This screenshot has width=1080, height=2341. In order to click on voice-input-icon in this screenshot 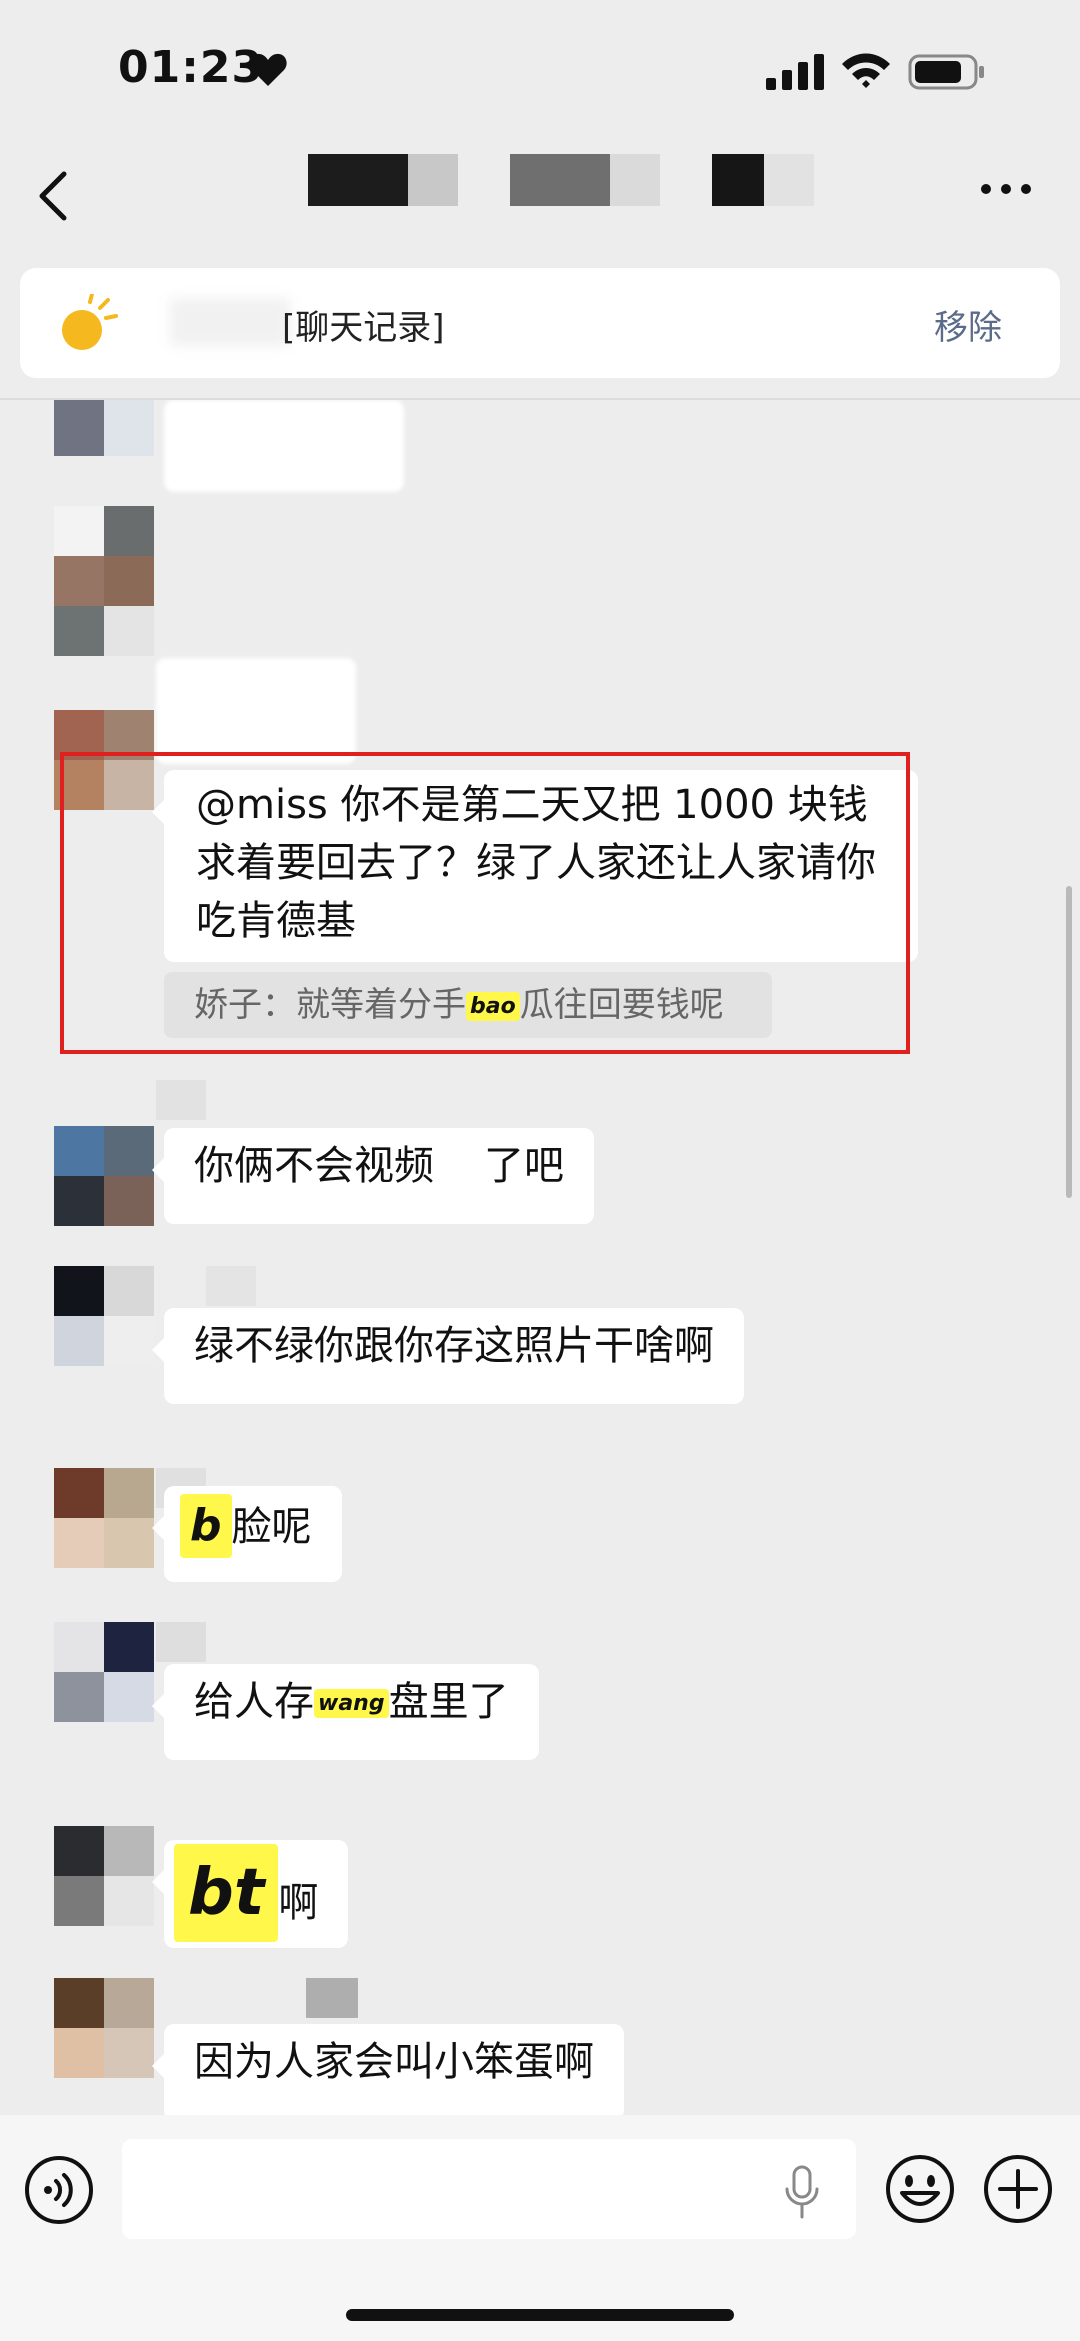, I will do `click(59, 2190)`.